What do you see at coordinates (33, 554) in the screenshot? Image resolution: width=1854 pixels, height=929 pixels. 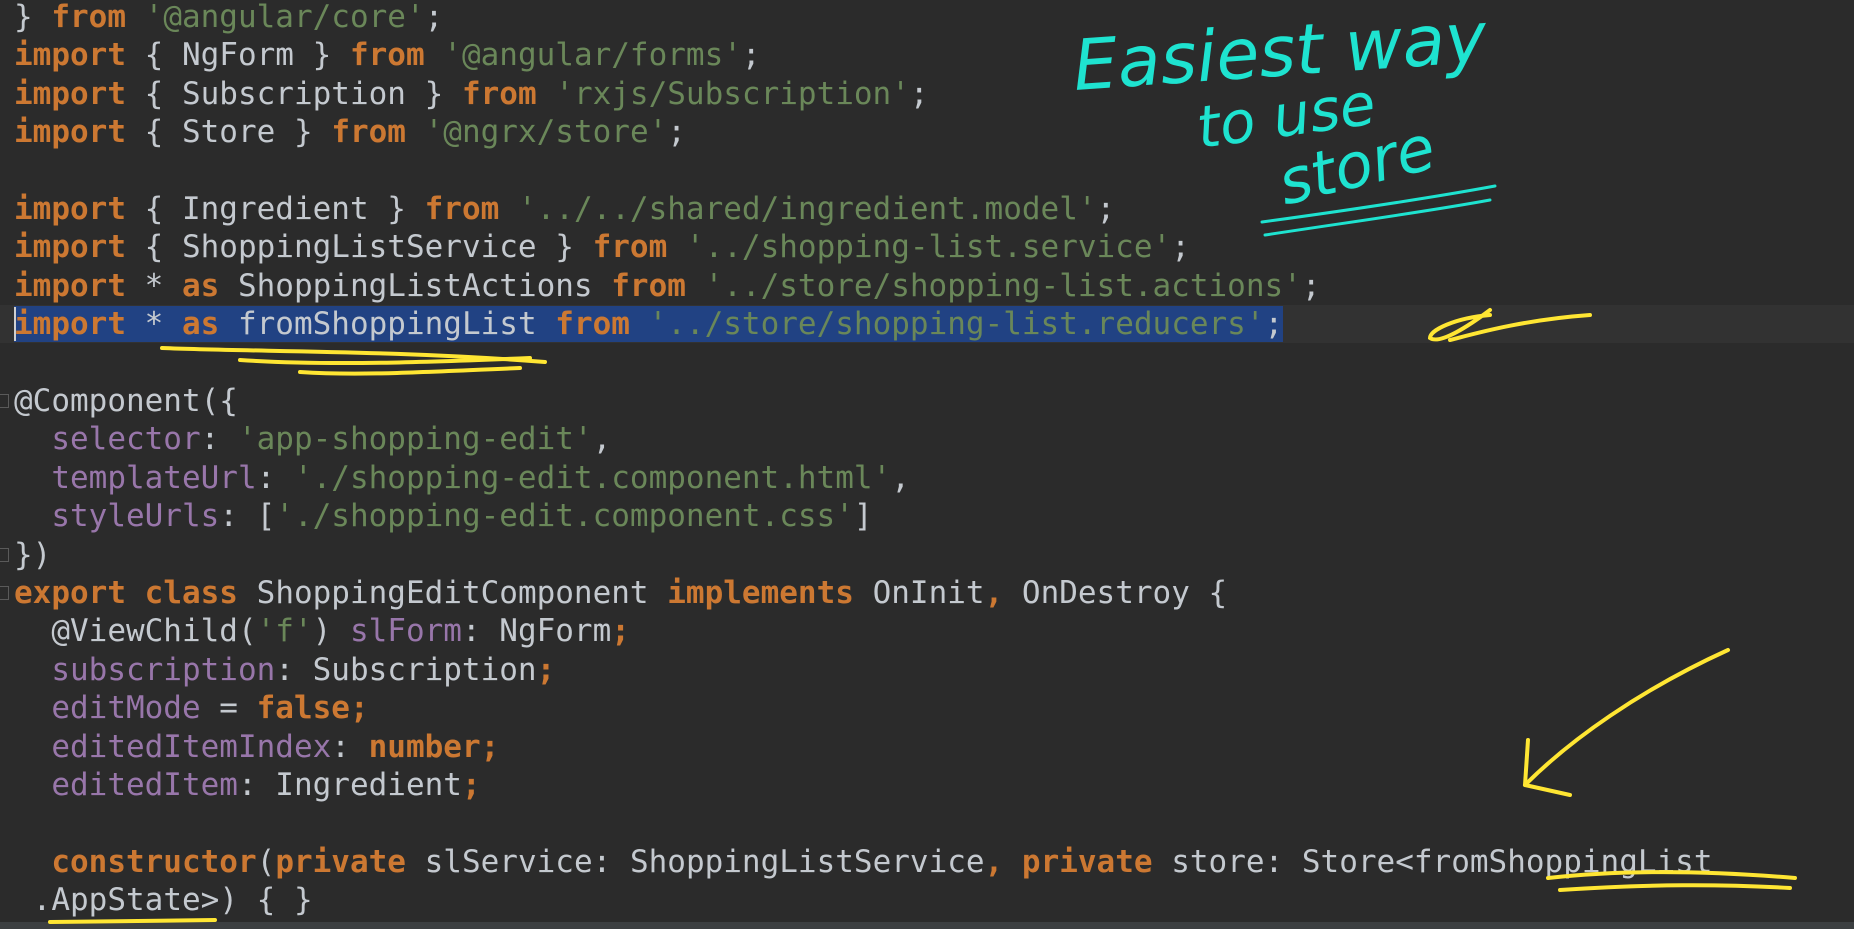 I see `code-token: })` at bounding box center [33, 554].